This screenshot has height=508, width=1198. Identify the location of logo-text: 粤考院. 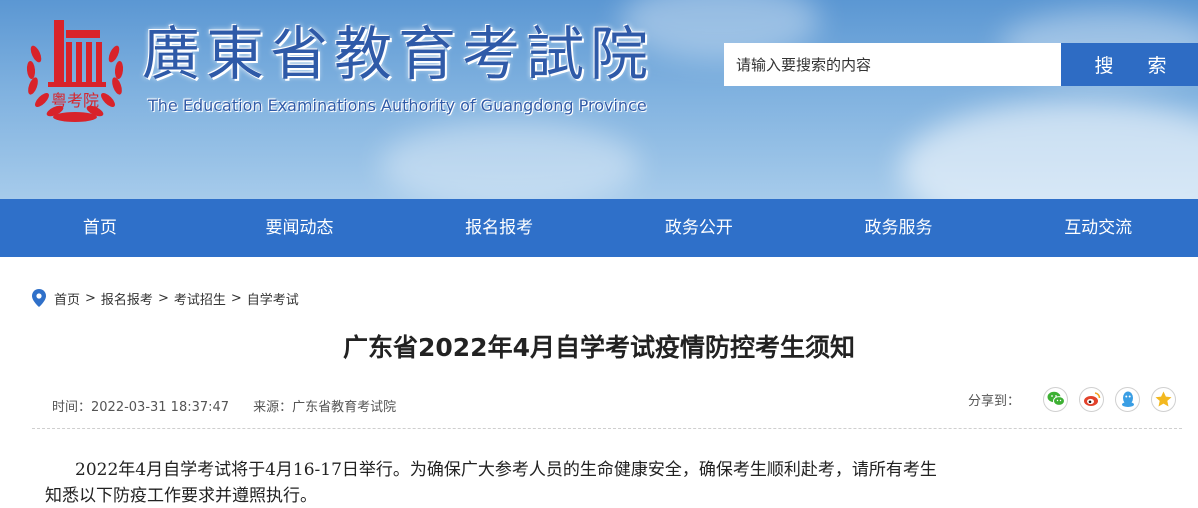
(75, 100).